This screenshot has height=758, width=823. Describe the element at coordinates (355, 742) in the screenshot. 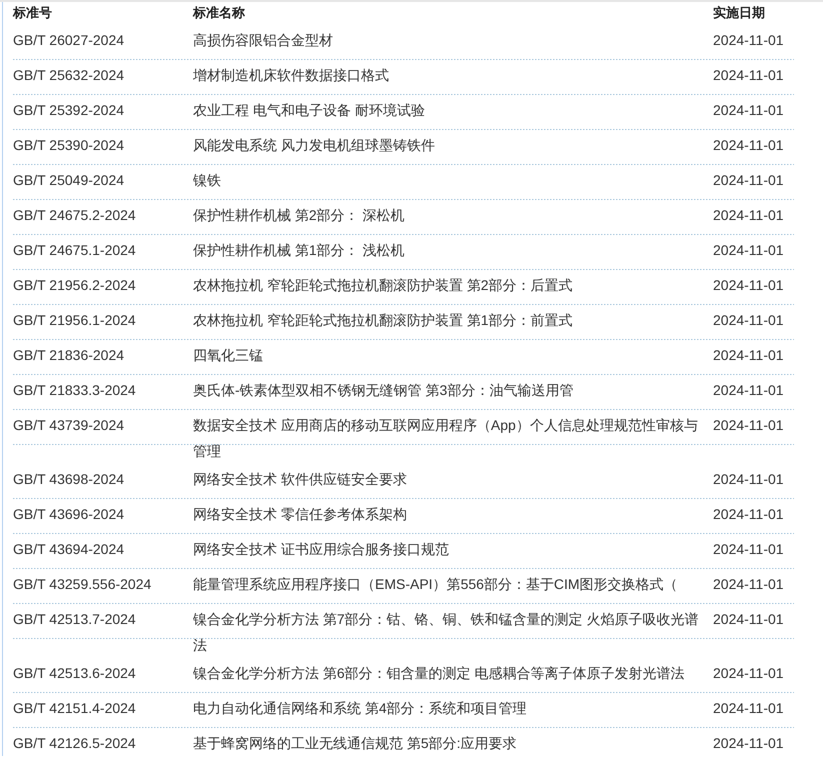

I see `table-cell: 基于蜂窝网络的工业无线通信规范 第5部分:应用要求` at that location.